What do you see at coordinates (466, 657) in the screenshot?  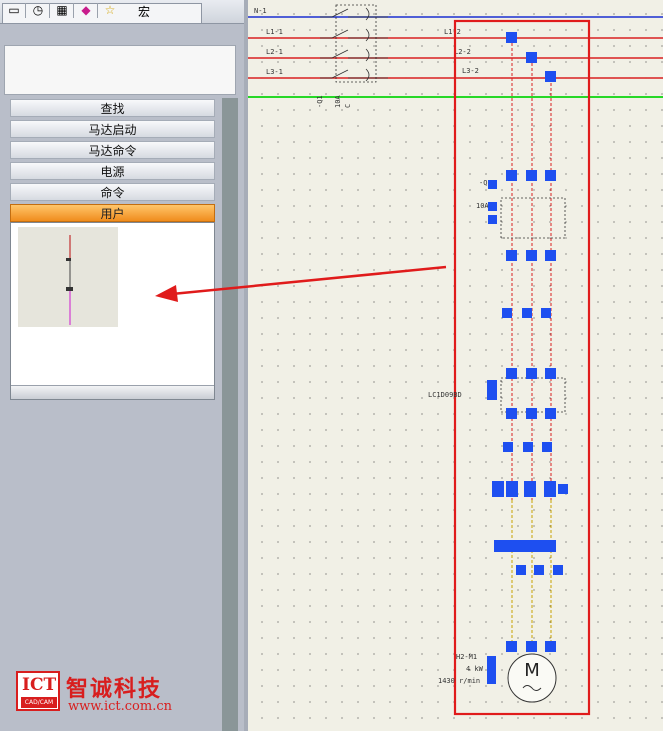 I see `motor-spec-id: H2-M1` at bounding box center [466, 657].